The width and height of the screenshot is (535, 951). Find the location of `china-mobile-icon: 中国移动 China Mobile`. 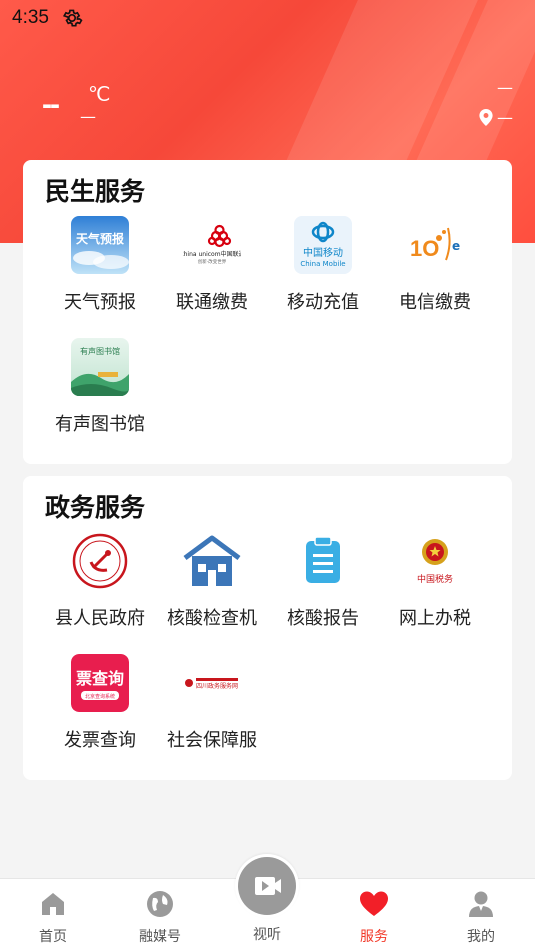

china-mobile-icon: 中国移动 China Mobile is located at coordinates (323, 245).